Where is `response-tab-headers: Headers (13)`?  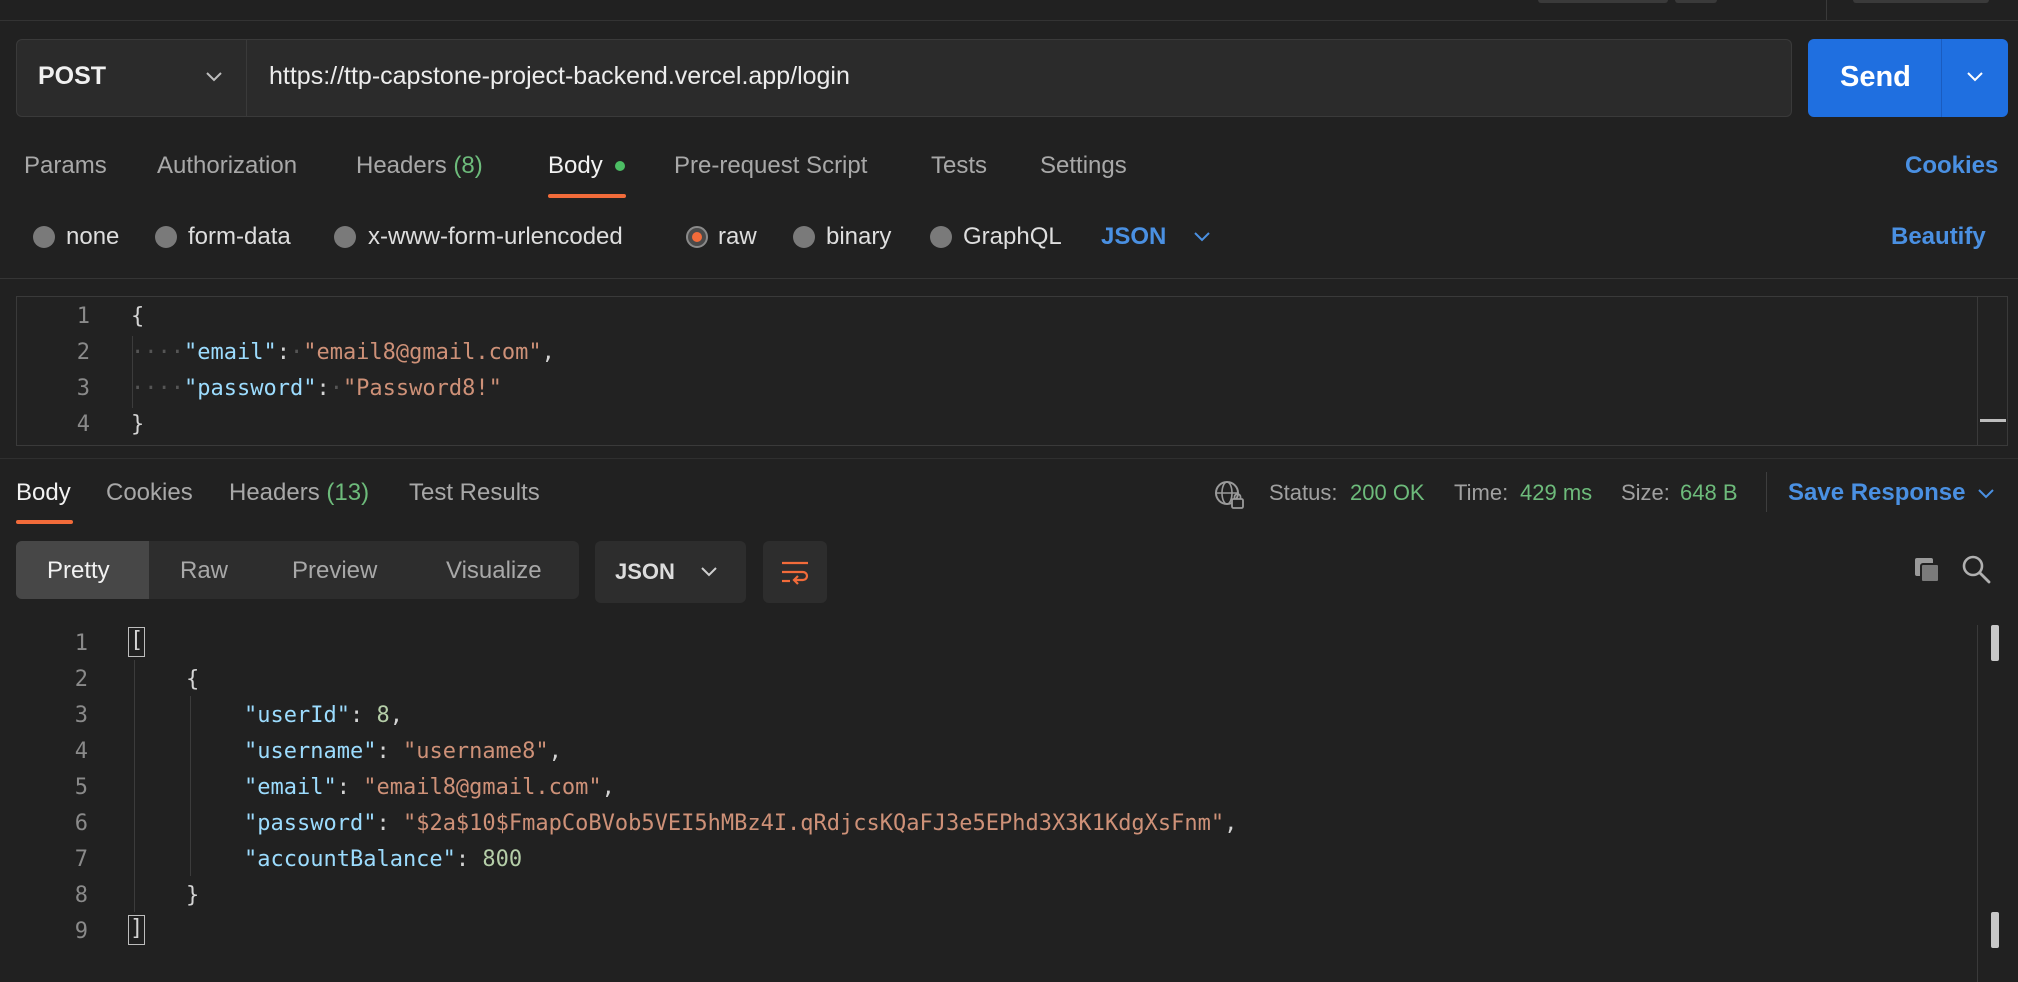 response-tab-headers: Headers (13) is located at coordinates (299, 493).